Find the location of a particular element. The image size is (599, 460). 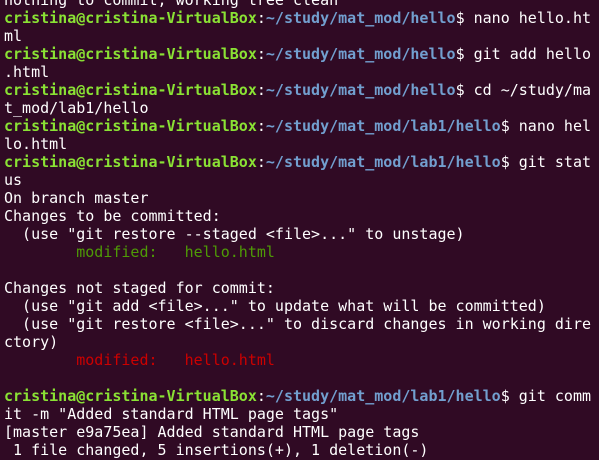

terminal-line: Changes not staged for commit: is located at coordinates (297, 288).